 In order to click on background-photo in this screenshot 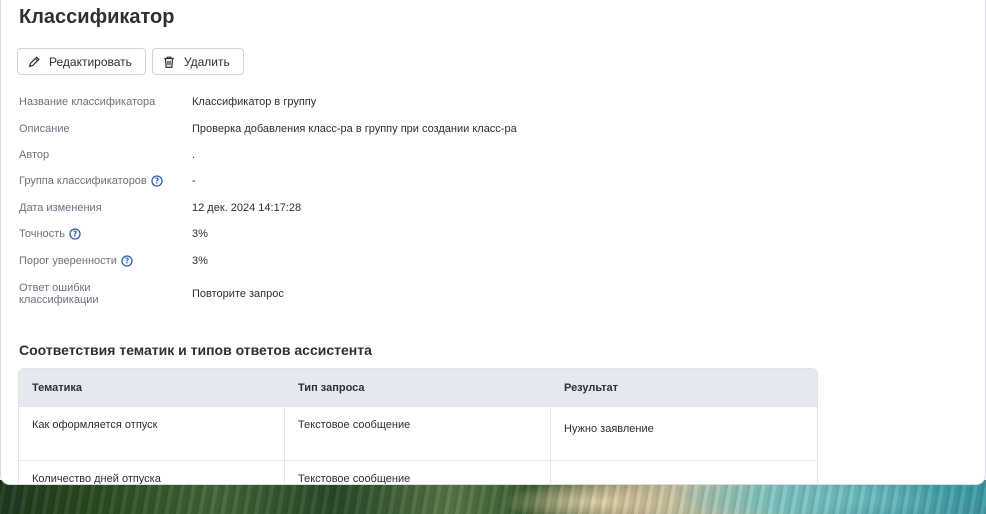, I will do `click(493, 497)`.